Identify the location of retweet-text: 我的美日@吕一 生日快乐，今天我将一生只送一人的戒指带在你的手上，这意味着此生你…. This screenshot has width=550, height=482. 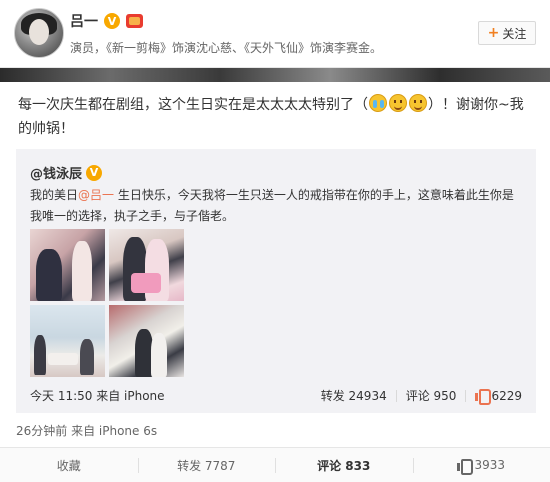
(277, 206).